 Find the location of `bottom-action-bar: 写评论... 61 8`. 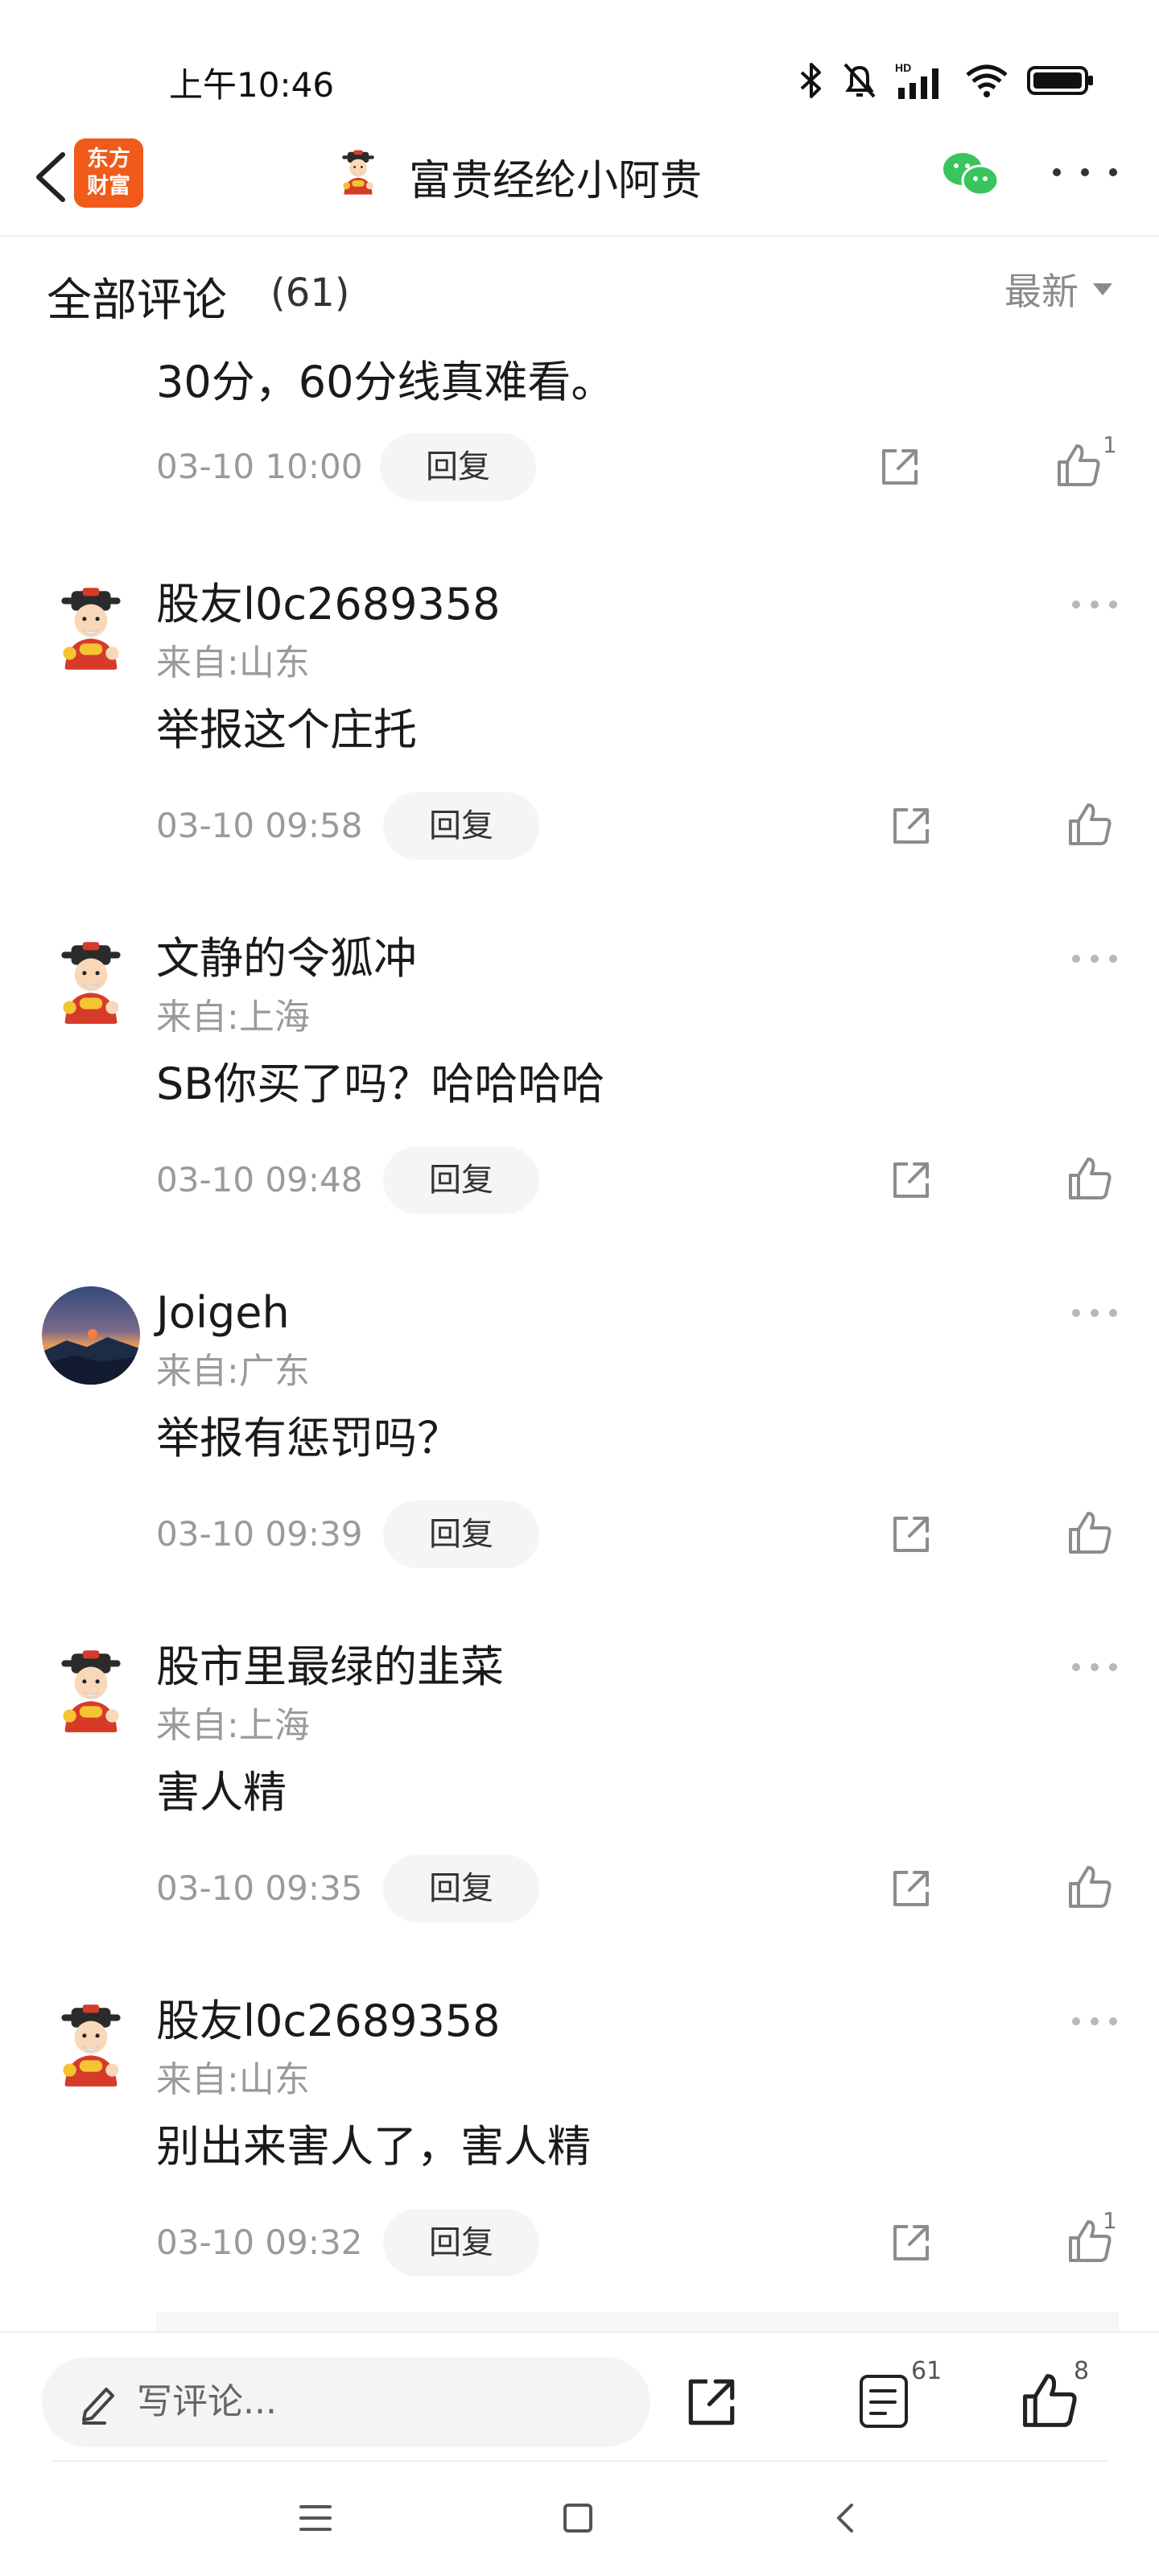

bottom-action-bar: 写评论... 61 8 is located at coordinates (579, 2399).